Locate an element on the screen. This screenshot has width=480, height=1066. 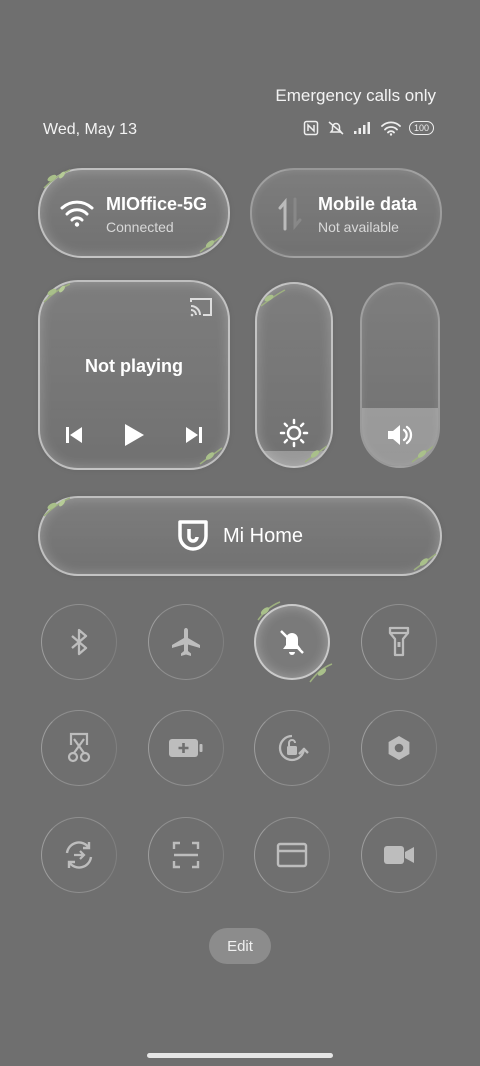
video-camera-icon is located at coordinates (399, 855).